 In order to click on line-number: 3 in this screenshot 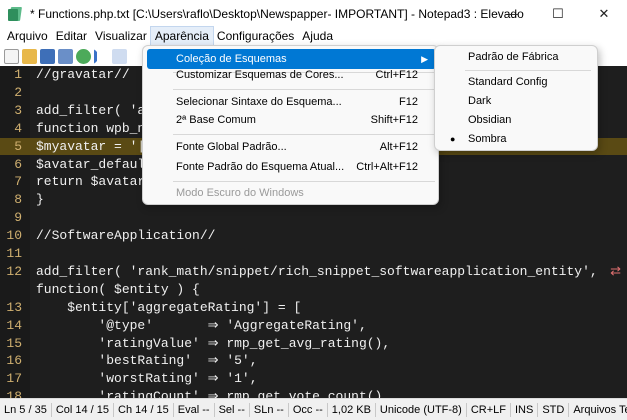, I will do `click(18, 110)`.